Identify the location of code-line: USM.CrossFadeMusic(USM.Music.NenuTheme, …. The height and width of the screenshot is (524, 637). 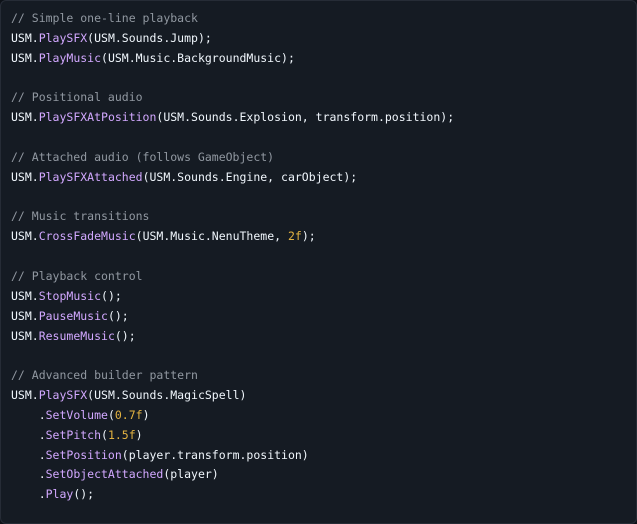
(323, 237).